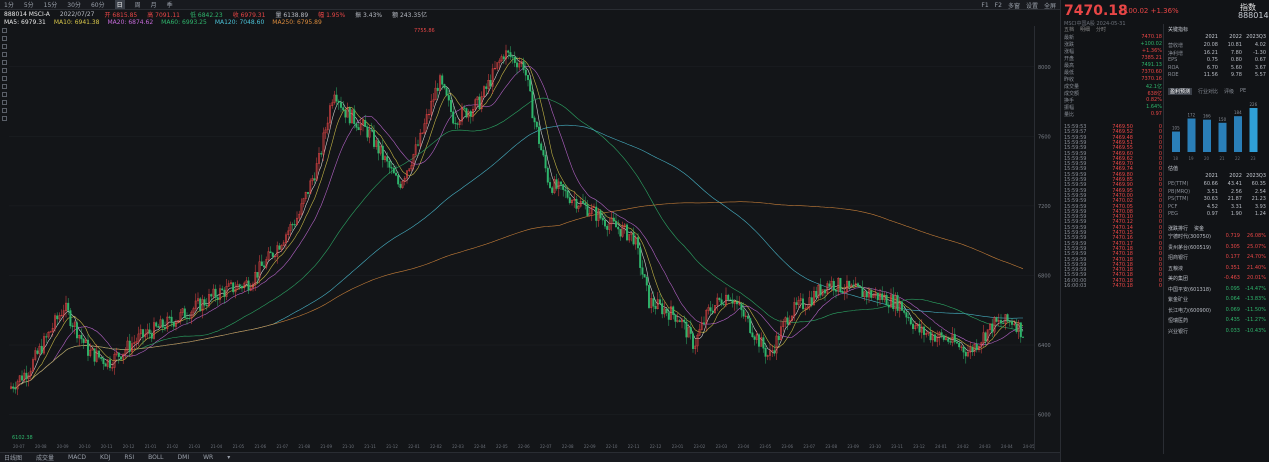  What do you see at coordinates (105, 457) in the screenshot?
I see `indicator-tab: KDJ` at bounding box center [105, 457].